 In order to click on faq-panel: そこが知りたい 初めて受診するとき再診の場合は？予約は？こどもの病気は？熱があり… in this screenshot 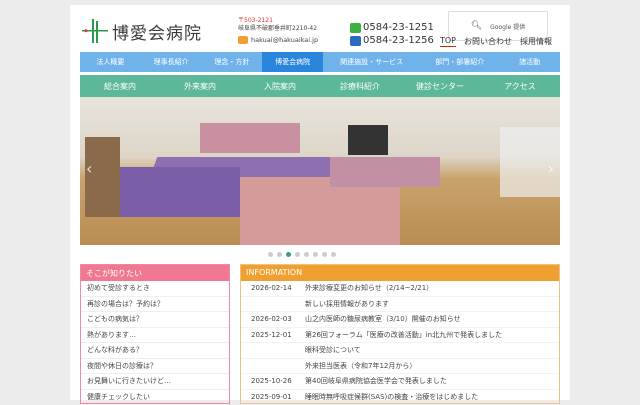, I will do `click(155, 334)`.